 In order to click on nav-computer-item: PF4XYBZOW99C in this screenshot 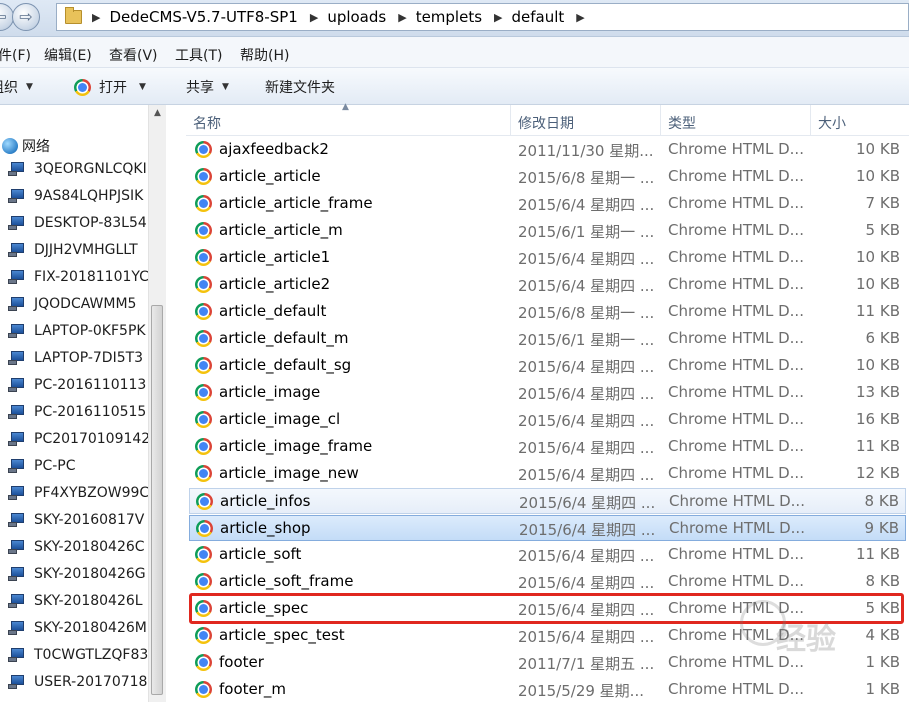, I will do `click(78, 493)`.